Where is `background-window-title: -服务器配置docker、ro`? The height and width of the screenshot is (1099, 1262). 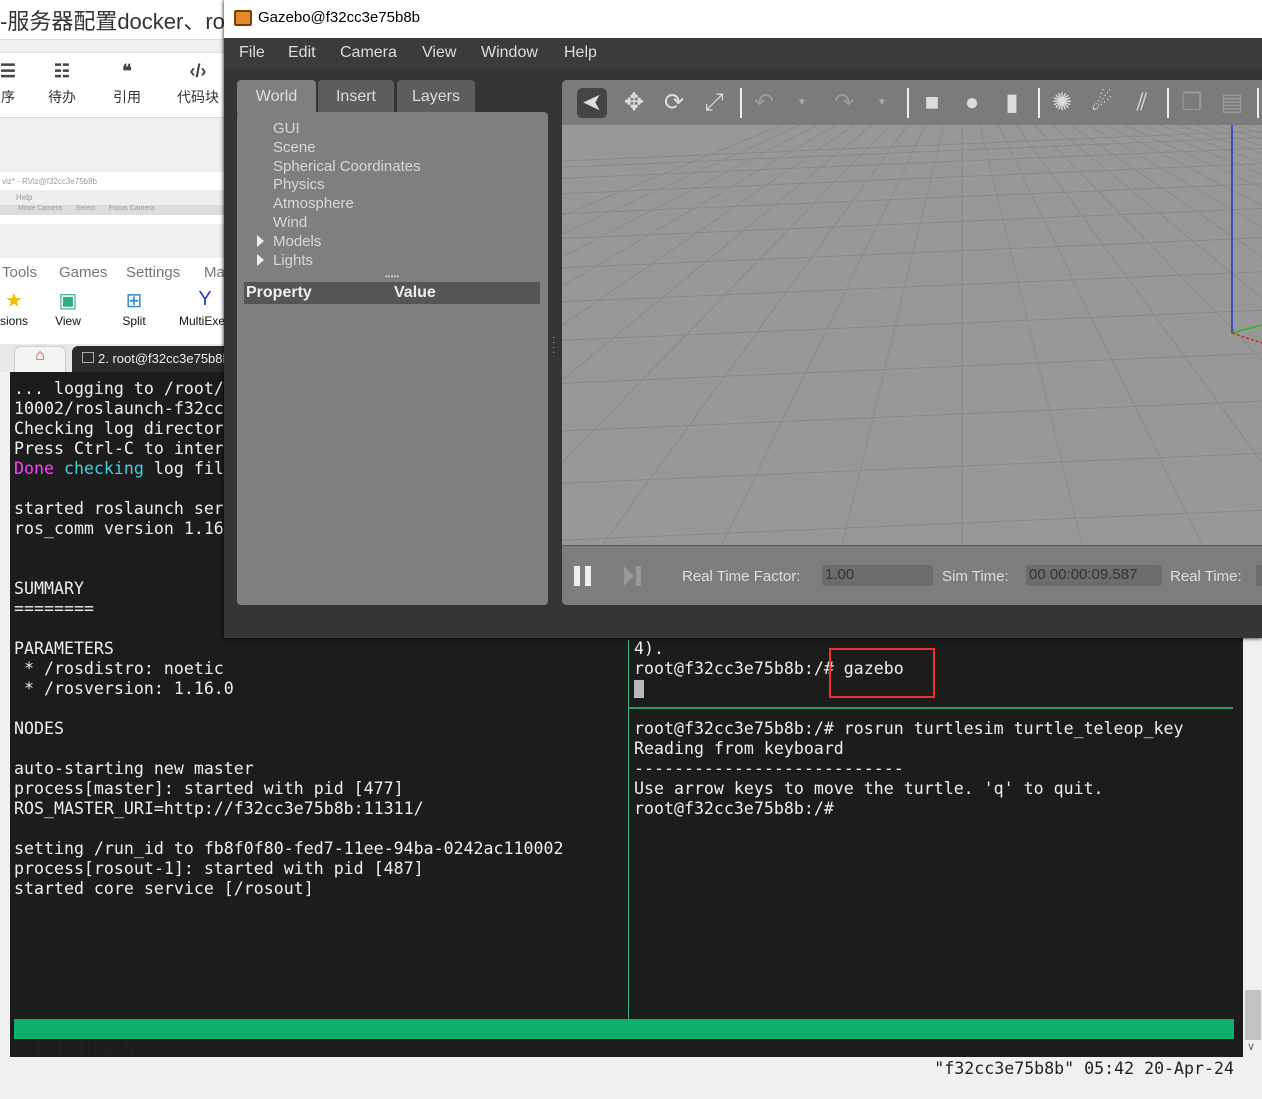 background-window-title: -服务器配置docker、ro is located at coordinates (112, 20).